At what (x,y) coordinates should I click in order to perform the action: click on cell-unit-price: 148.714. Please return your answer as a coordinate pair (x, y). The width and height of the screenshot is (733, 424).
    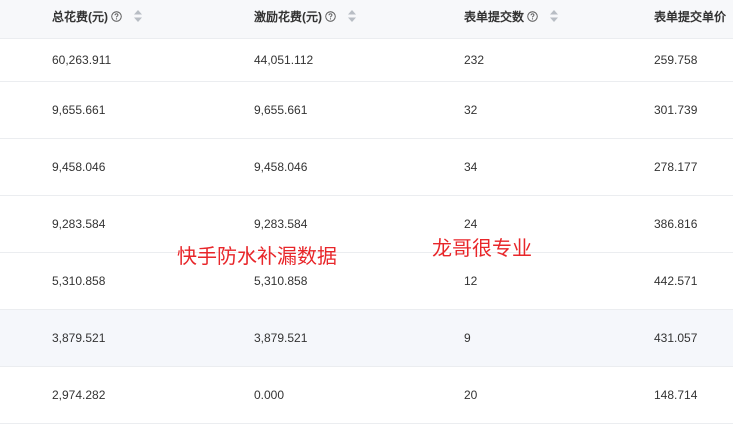
    Looking at the image, I should click on (676, 395).